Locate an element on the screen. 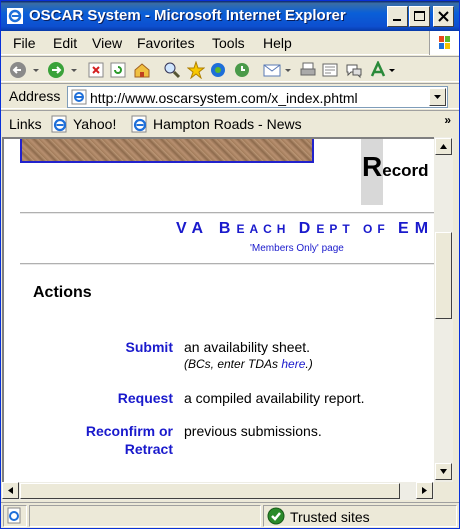 The height and width of the screenshot is (529, 460). status-page-cell is located at coordinates (15, 516).